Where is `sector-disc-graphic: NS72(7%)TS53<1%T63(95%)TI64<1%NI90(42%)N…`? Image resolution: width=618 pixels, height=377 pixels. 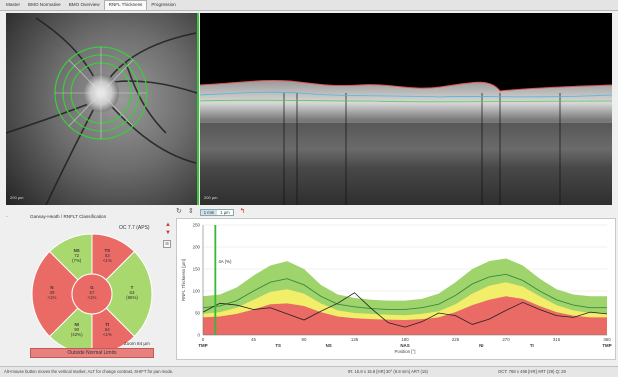
sector-disc-graphic: NS72(7%)TS53<1%T63(95%)TI64<1%NI90(42%)N… is located at coordinates (92, 294).